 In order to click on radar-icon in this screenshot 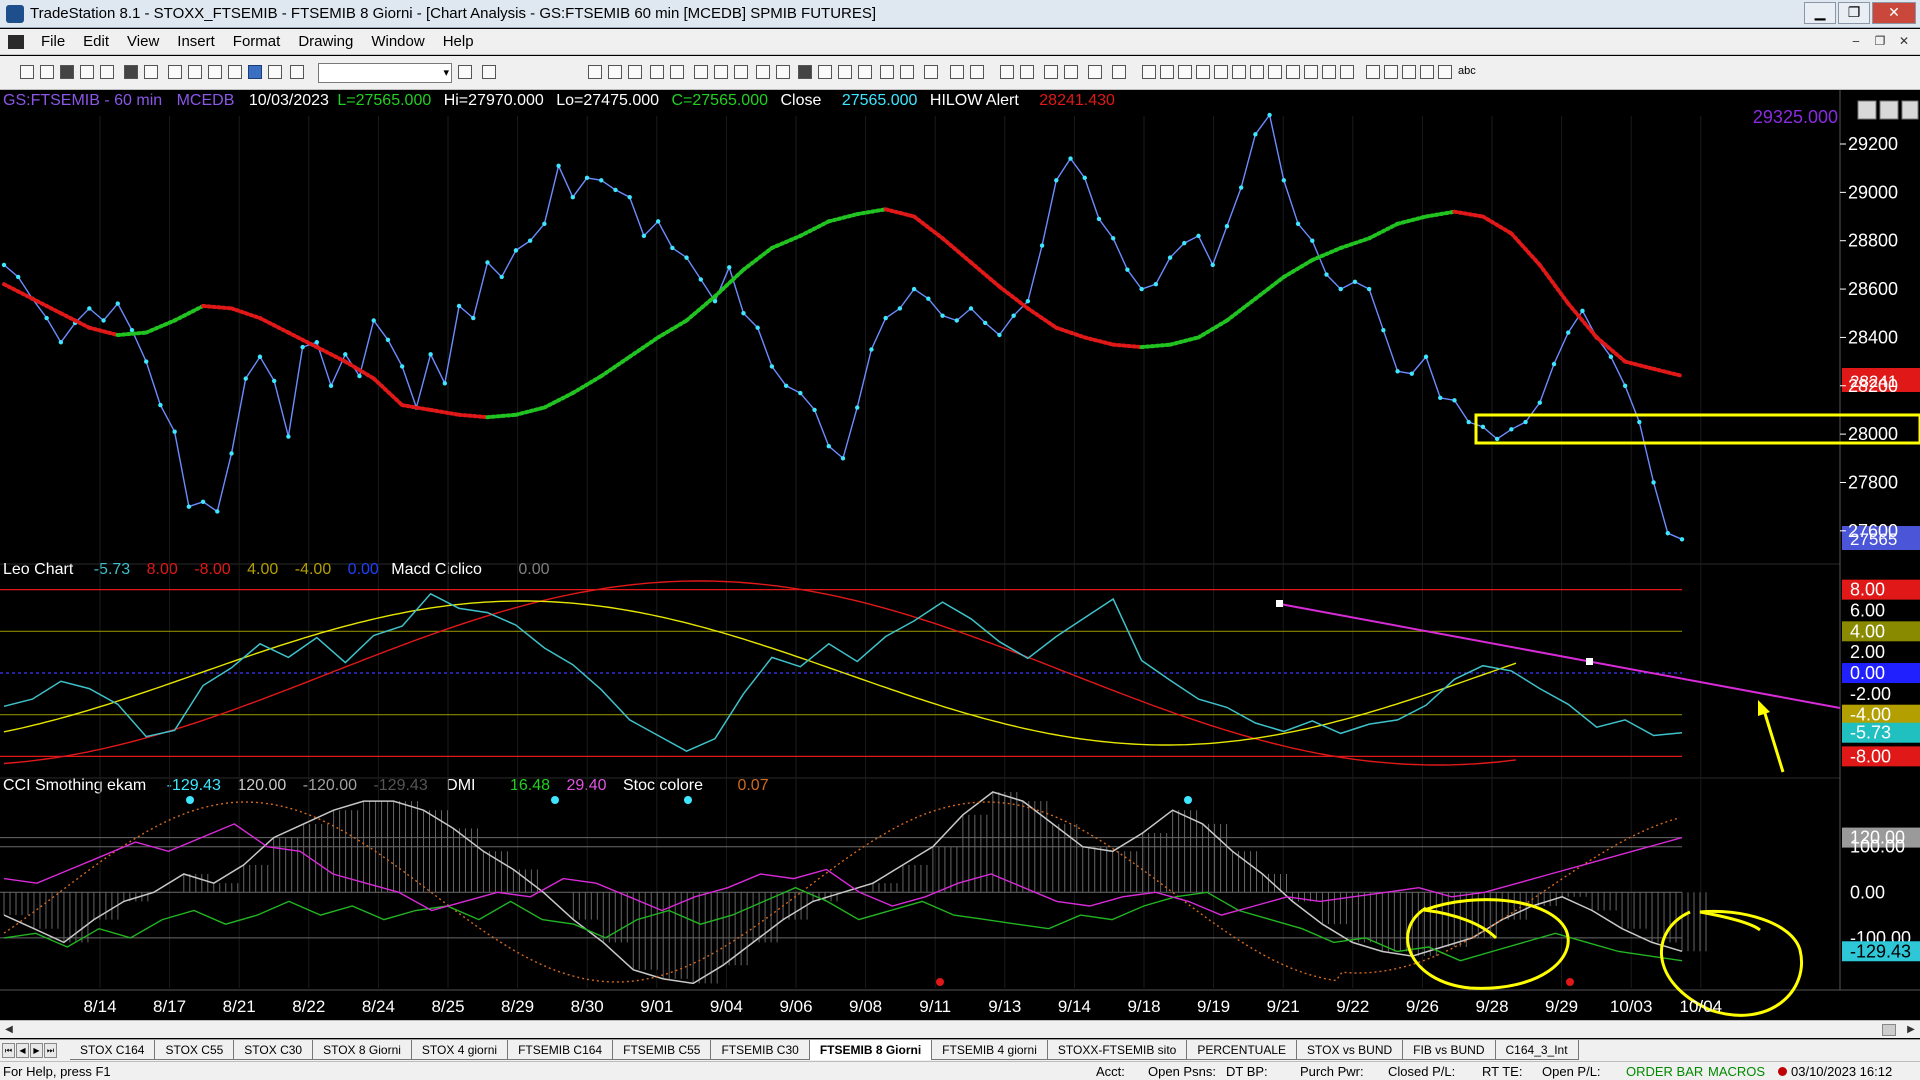, I will do `click(195, 72)`.